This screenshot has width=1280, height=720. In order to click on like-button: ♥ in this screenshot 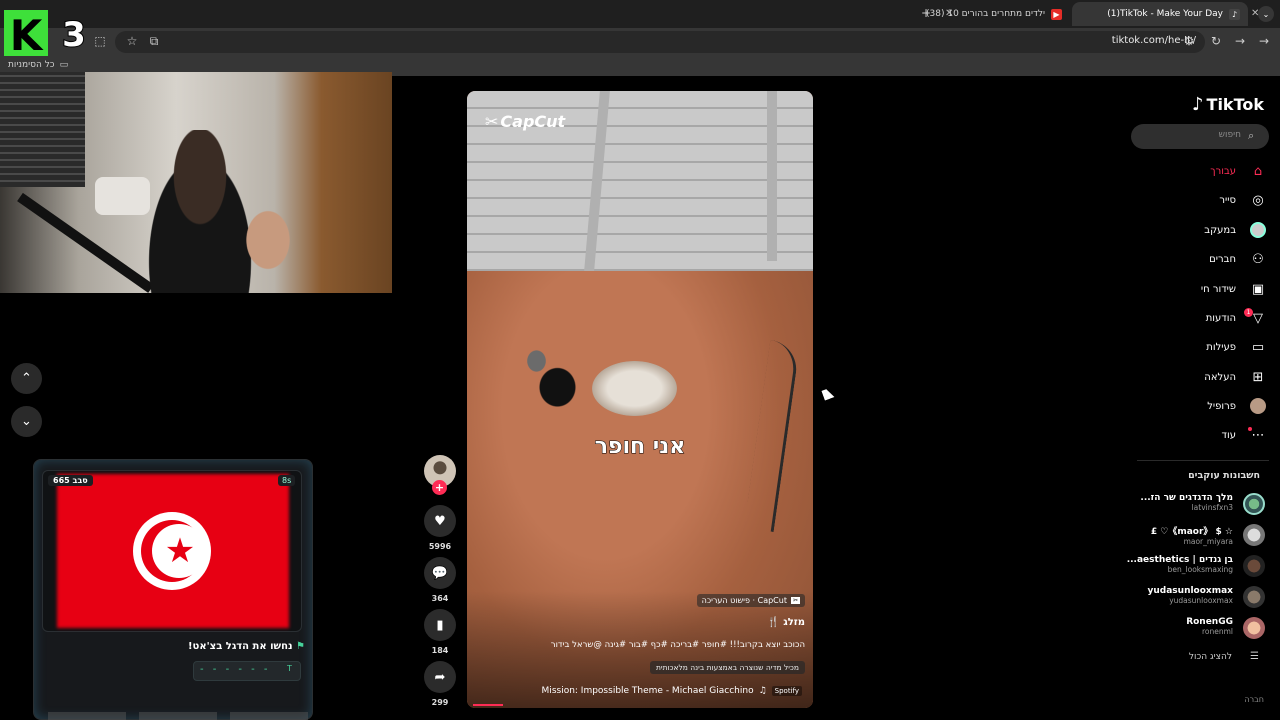, I will do `click(440, 521)`.